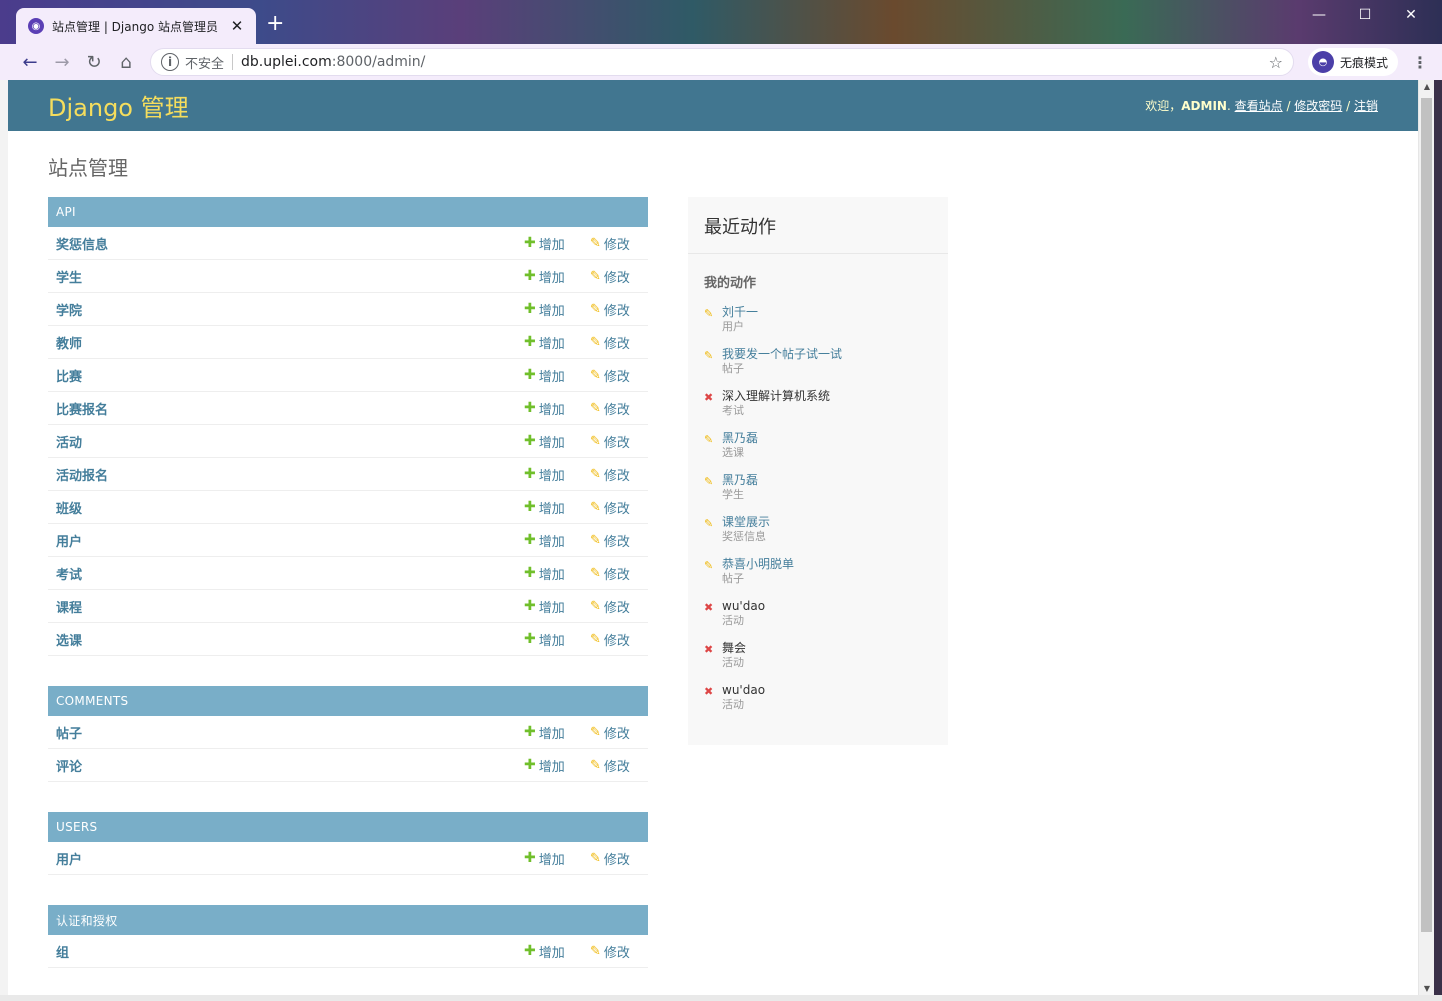  Describe the element at coordinates (1353, 62) in the screenshot. I see `incognito-badge: ◓ 无痕模式` at that location.